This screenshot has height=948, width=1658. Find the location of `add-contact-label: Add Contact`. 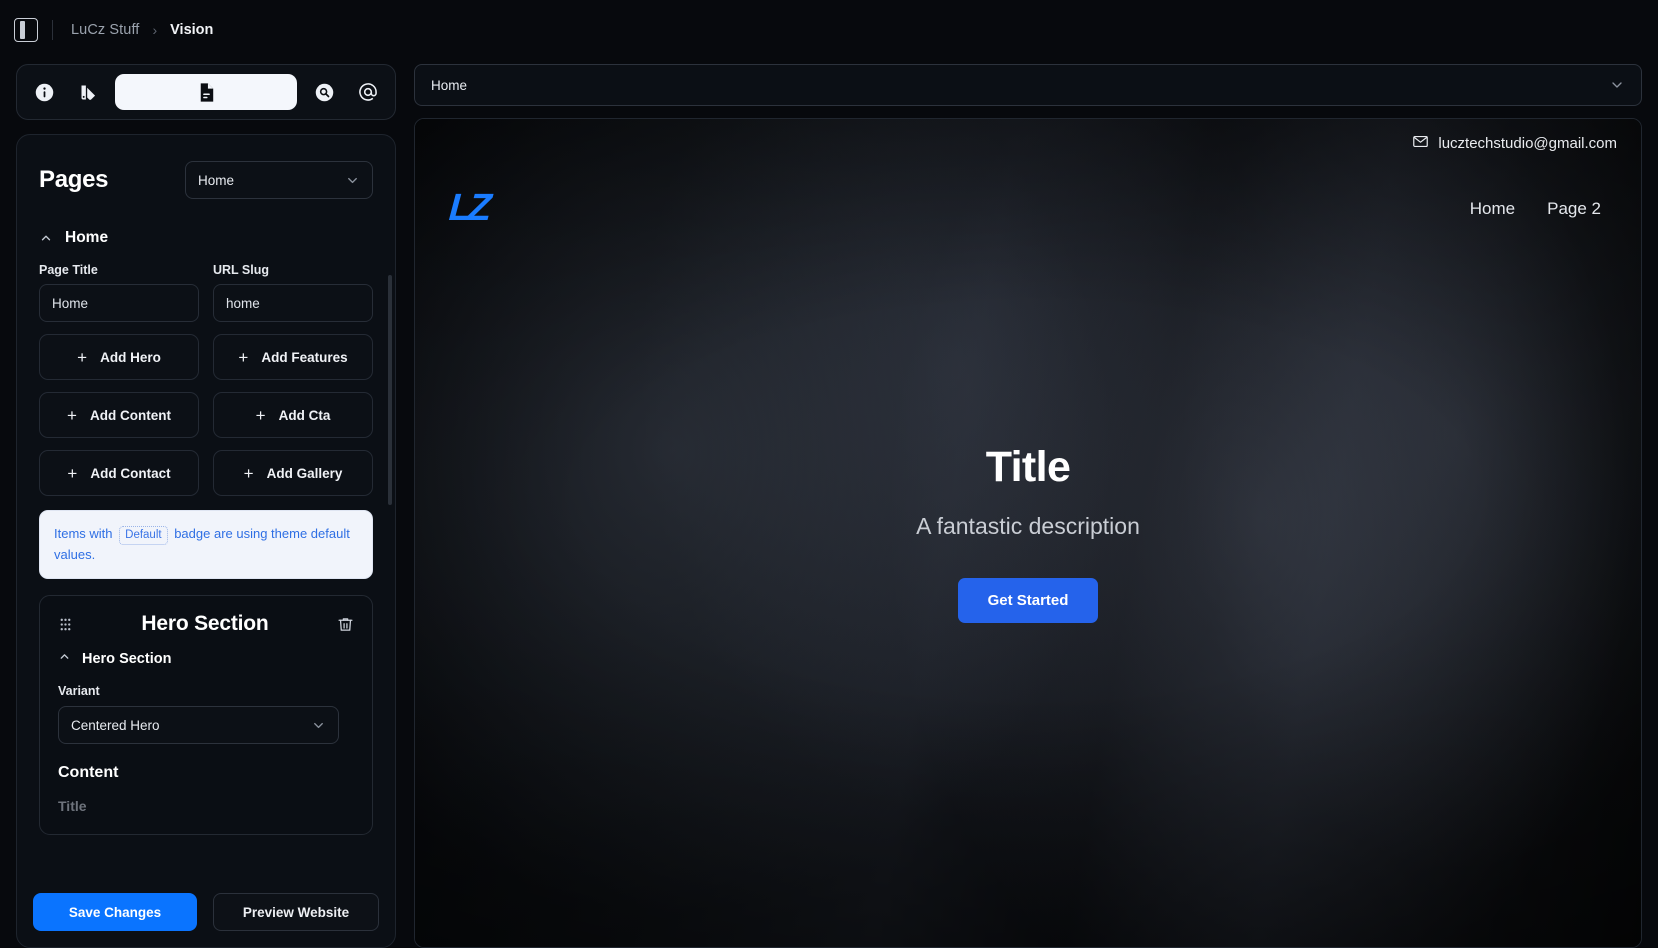

add-contact-label: Add Contact is located at coordinates (130, 473).